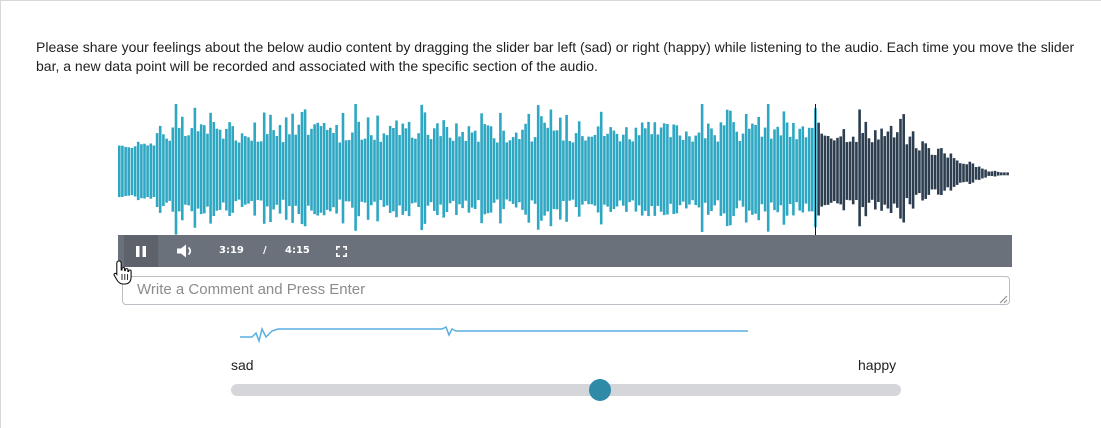  I want to click on resize-grip-icon, so click(1002, 298).